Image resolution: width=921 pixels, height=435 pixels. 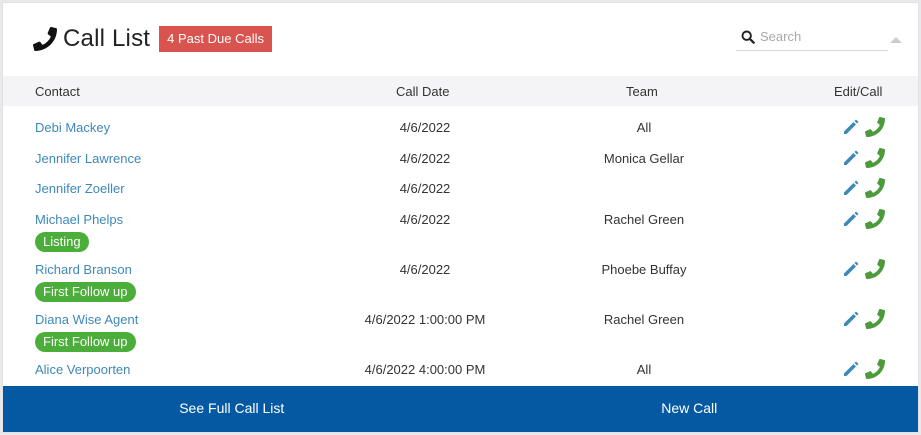 I want to click on column-header-team: Team, so click(x=642, y=91).